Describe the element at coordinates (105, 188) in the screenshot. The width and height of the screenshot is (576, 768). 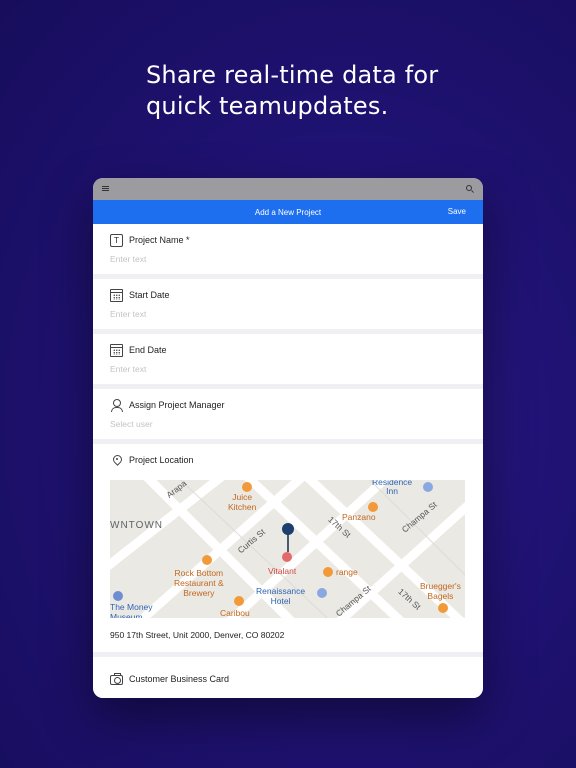
I see `menu-icon` at that location.